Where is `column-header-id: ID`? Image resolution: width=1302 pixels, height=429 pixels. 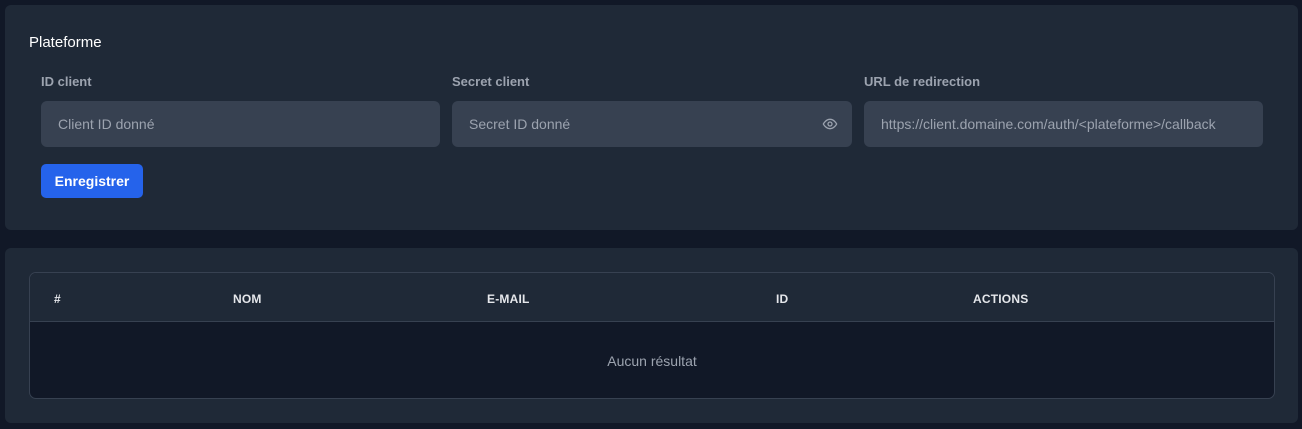
column-header-id: ID is located at coordinates (782, 299).